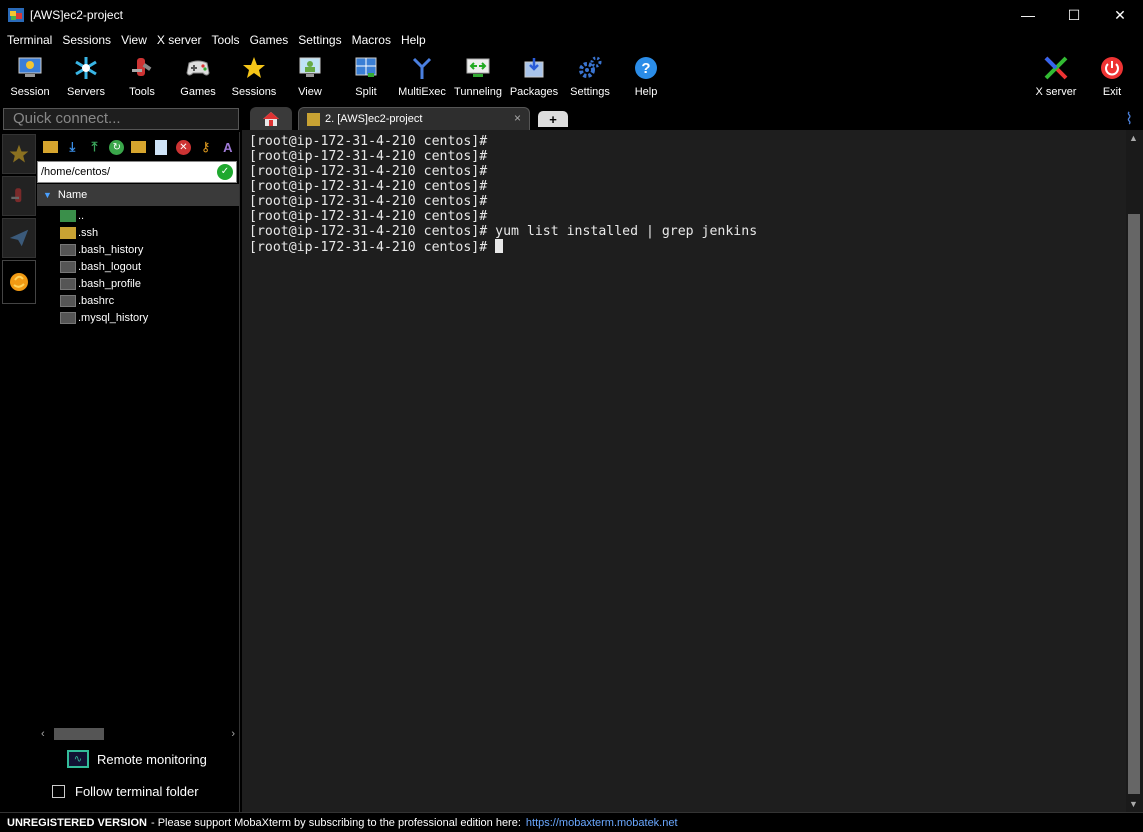 Image resolution: width=1143 pixels, height=832 pixels. What do you see at coordinates (30, 77) in the screenshot?
I see `session-button: Session` at bounding box center [30, 77].